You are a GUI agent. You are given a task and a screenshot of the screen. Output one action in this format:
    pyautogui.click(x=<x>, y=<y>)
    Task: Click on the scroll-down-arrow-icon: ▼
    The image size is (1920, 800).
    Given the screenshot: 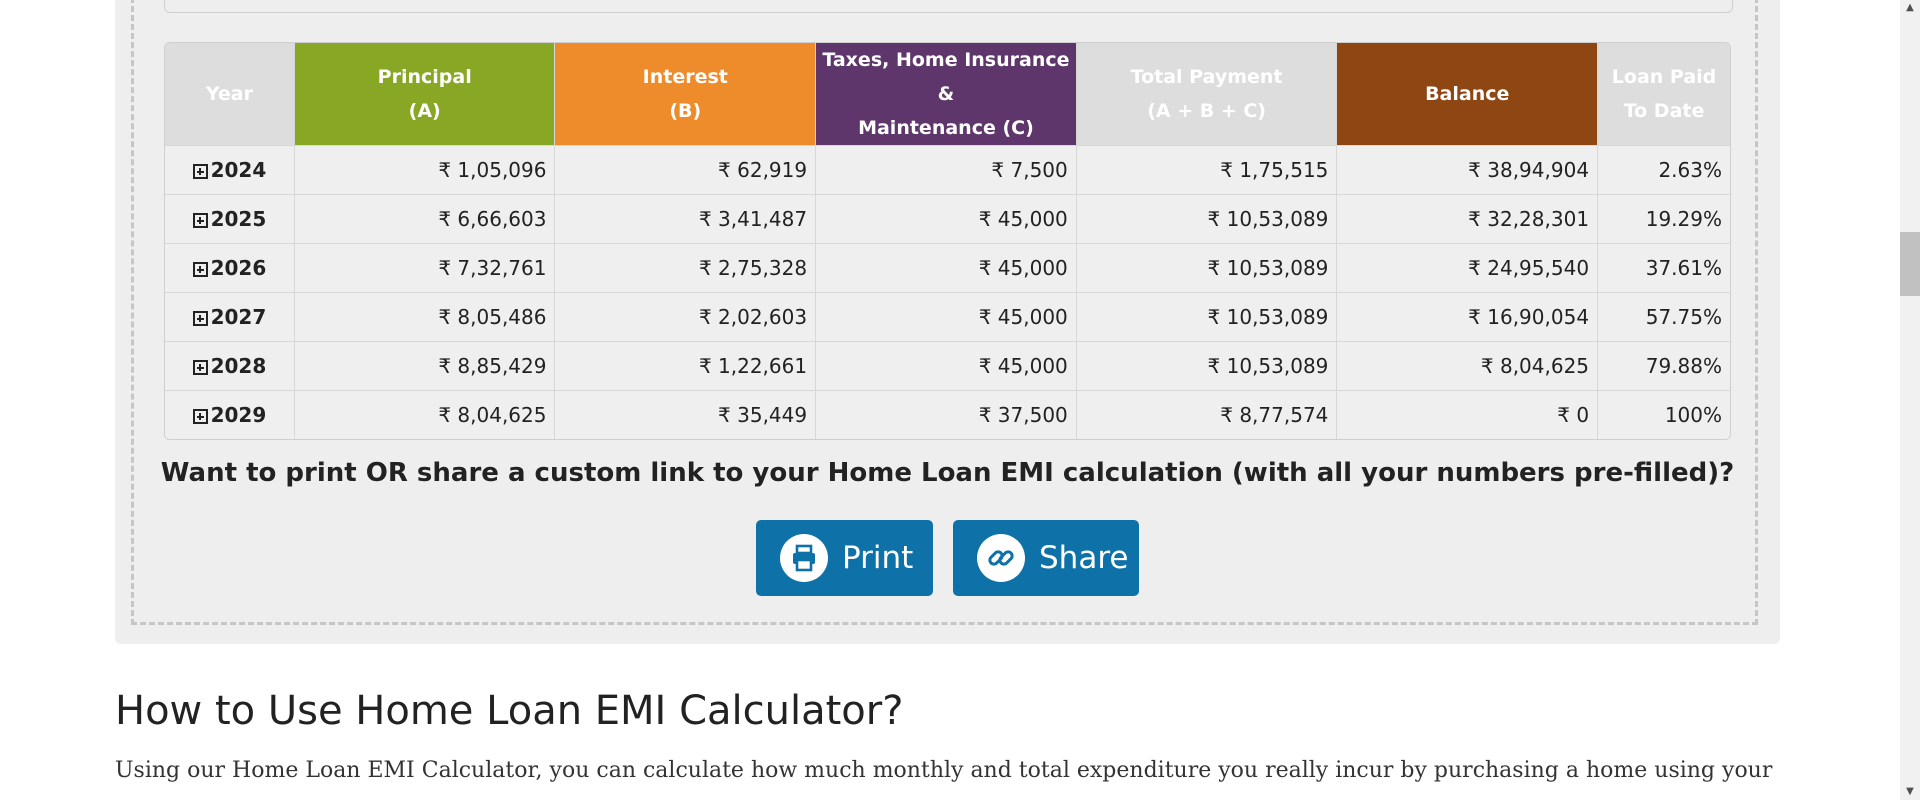 What is the action you would take?
    pyautogui.click(x=1910, y=792)
    